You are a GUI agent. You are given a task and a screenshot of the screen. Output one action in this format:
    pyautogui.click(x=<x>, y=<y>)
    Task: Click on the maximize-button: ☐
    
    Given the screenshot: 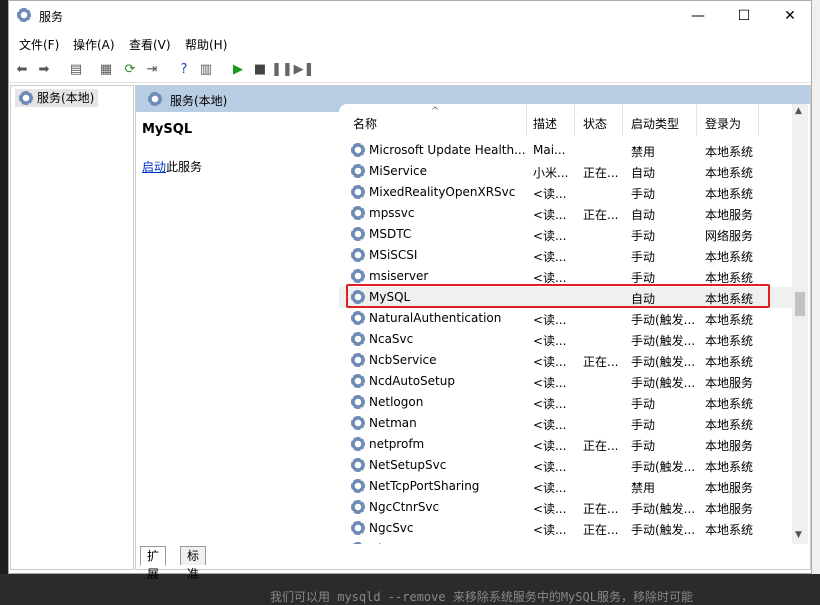 What is the action you would take?
    pyautogui.click(x=744, y=16)
    